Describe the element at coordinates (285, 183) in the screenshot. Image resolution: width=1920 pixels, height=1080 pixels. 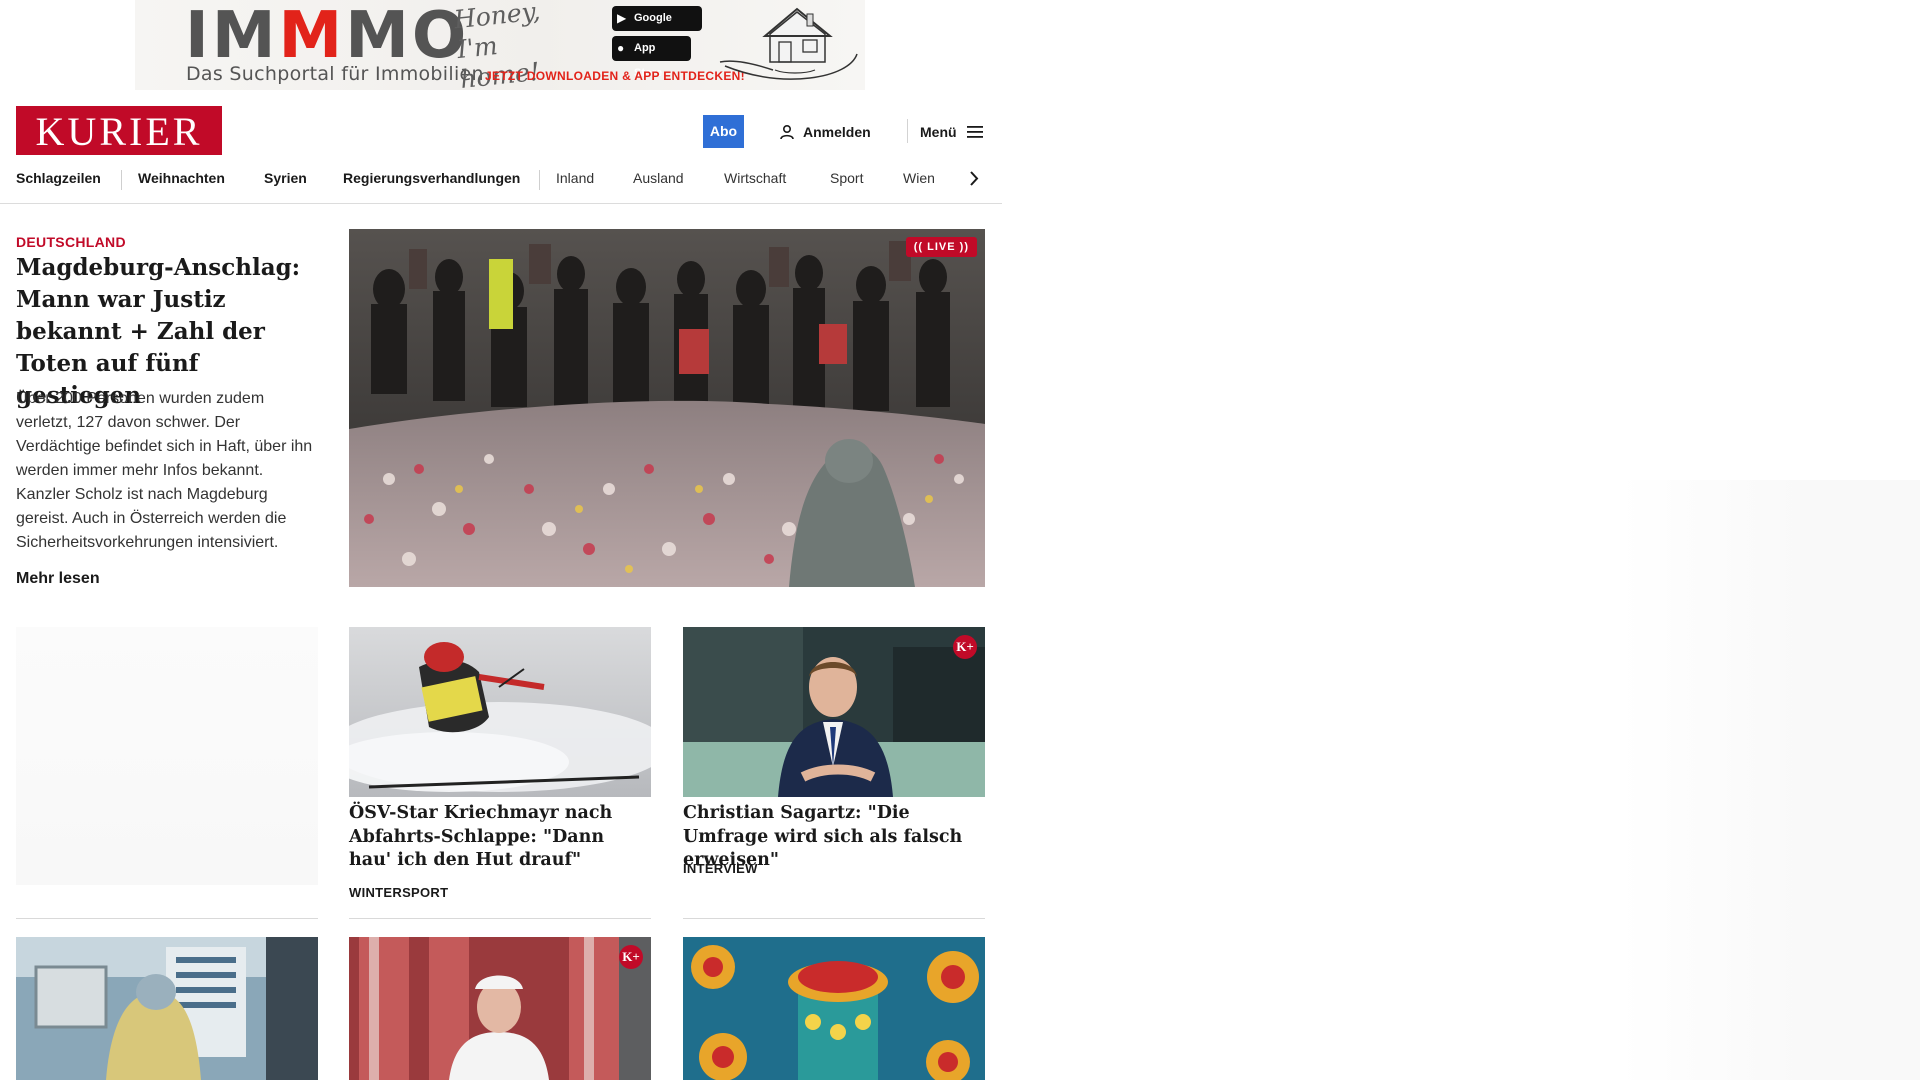
I see `nav-item-syrien: Syrien` at that location.